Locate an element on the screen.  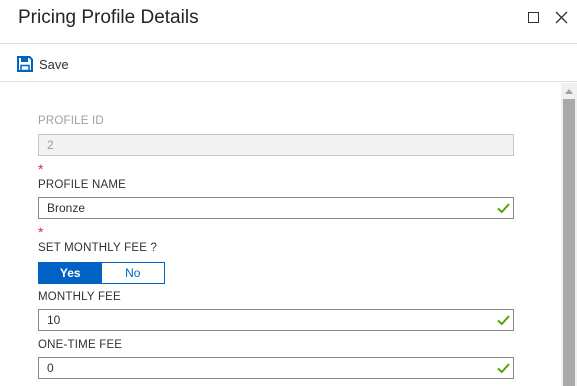
scroll-up-button is located at coordinates (569, 91).